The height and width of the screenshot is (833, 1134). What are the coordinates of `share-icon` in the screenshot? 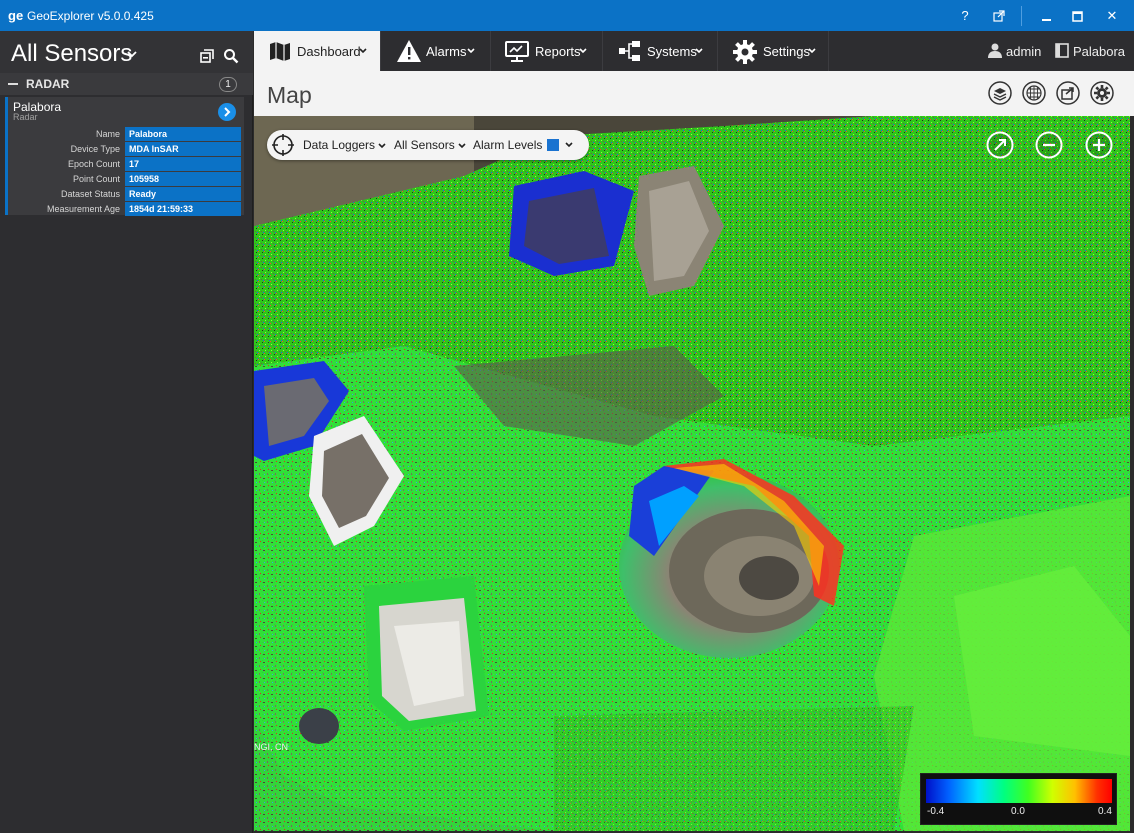 It's located at (1068, 93).